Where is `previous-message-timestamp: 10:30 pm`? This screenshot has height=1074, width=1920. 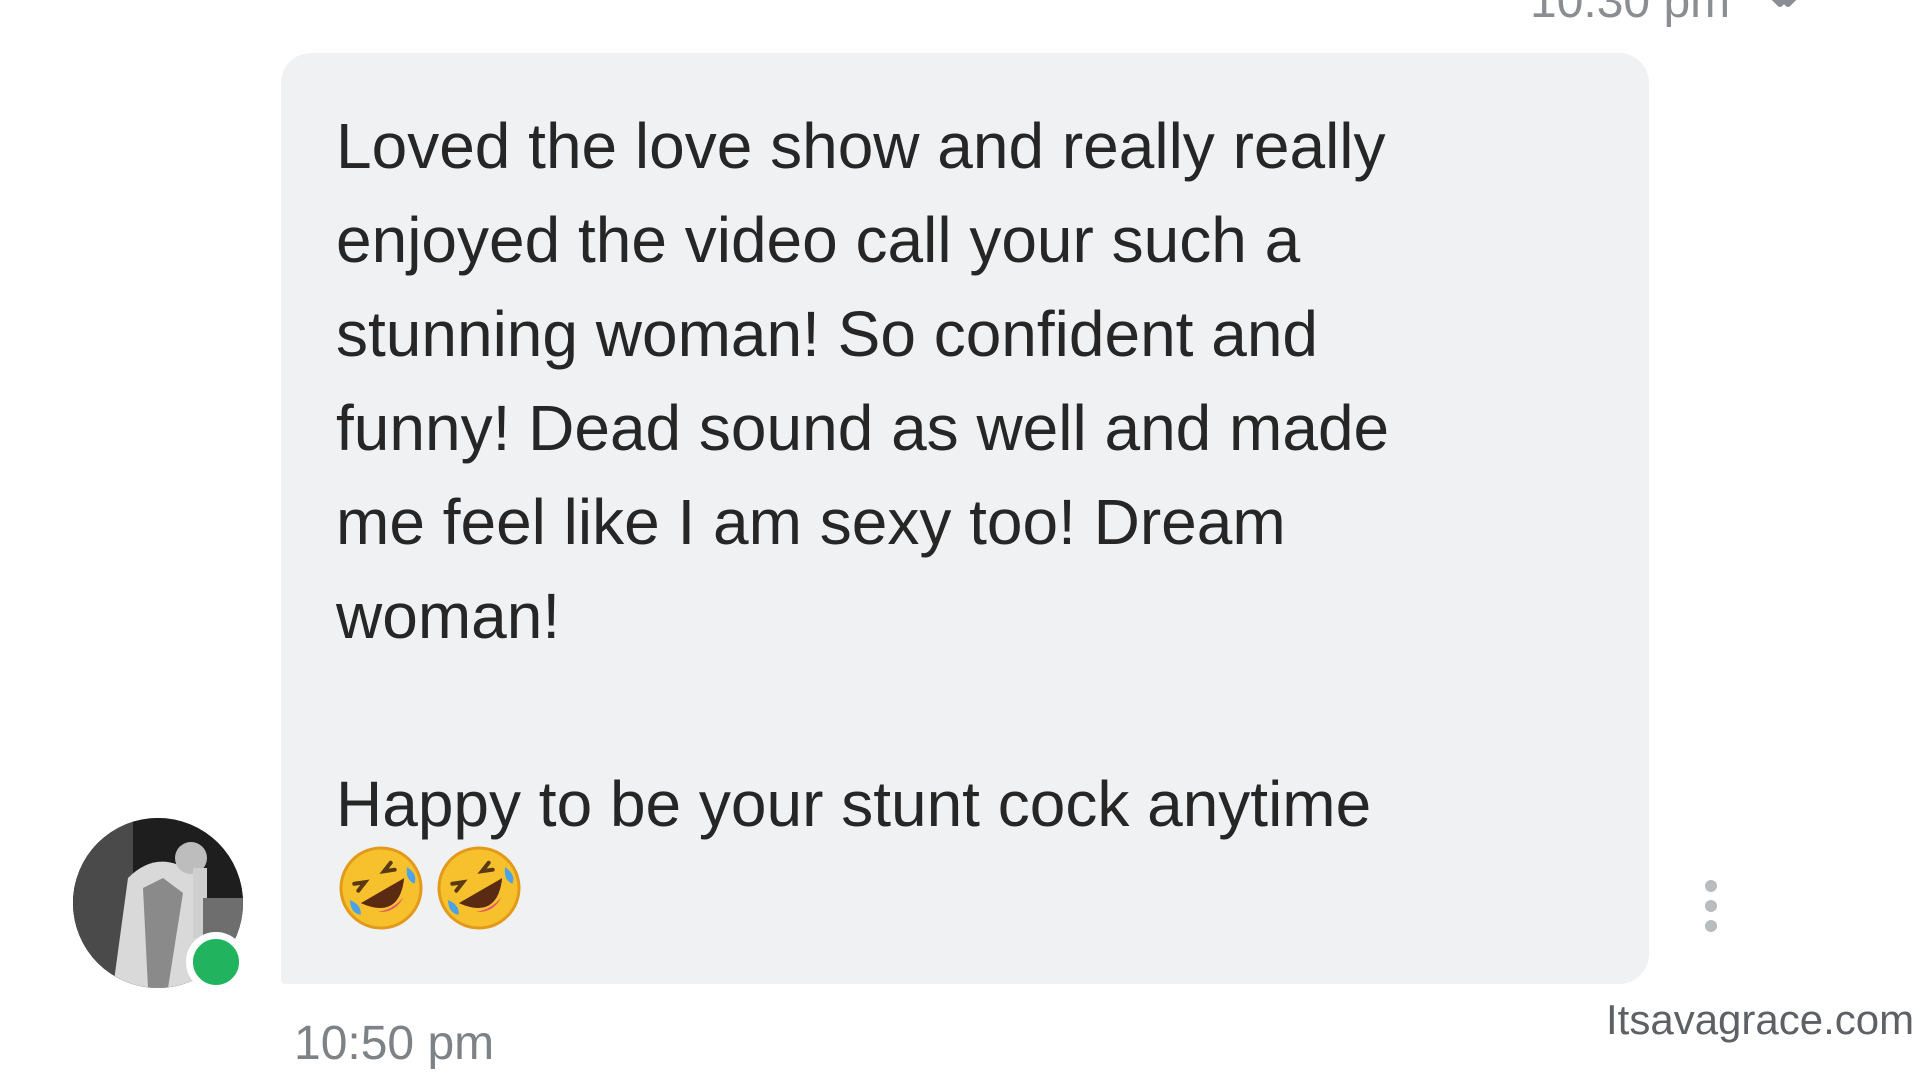 previous-message-timestamp: 10:30 pm is located at coordinates (1630, 14).